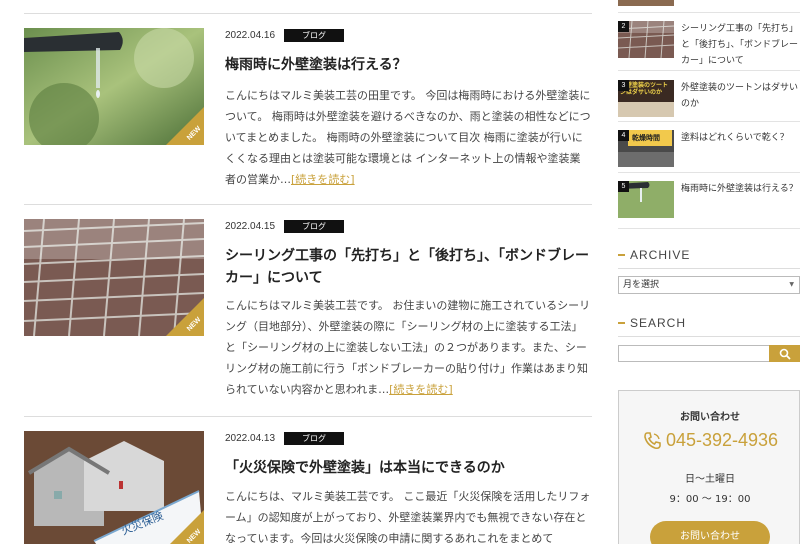  Describe the element at coordinates (250, 35) in the screenshot. I see `post-date: 2022.04.16` at that location.